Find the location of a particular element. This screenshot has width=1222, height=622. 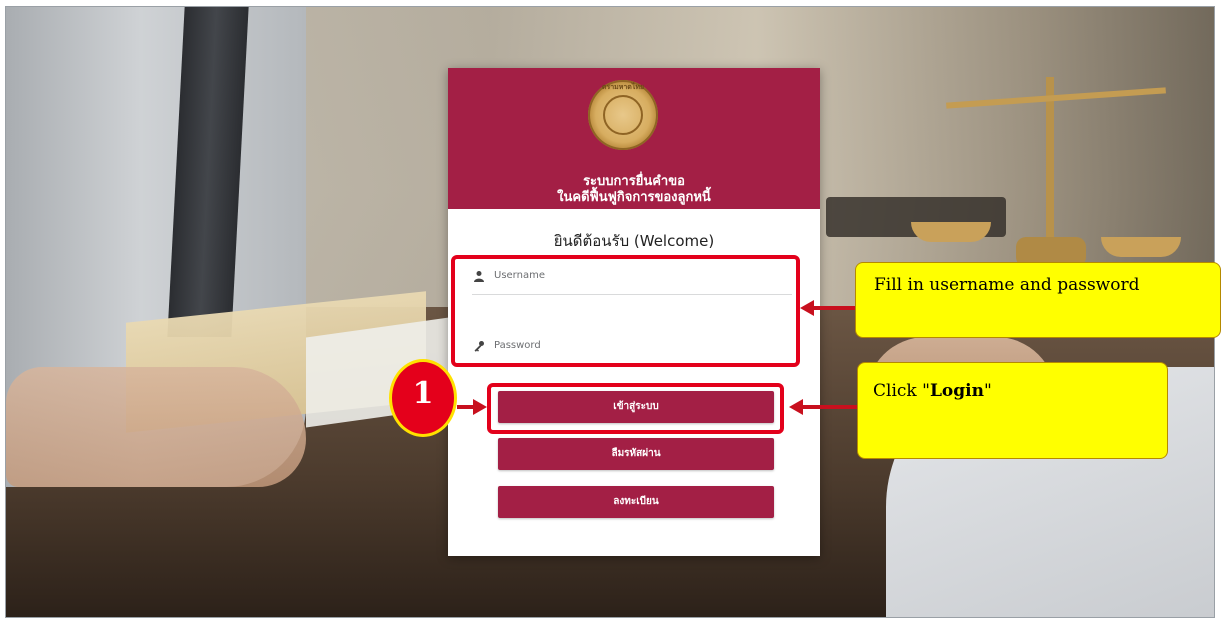

callout-login-suffix: " is located at coordinates (987, 391).